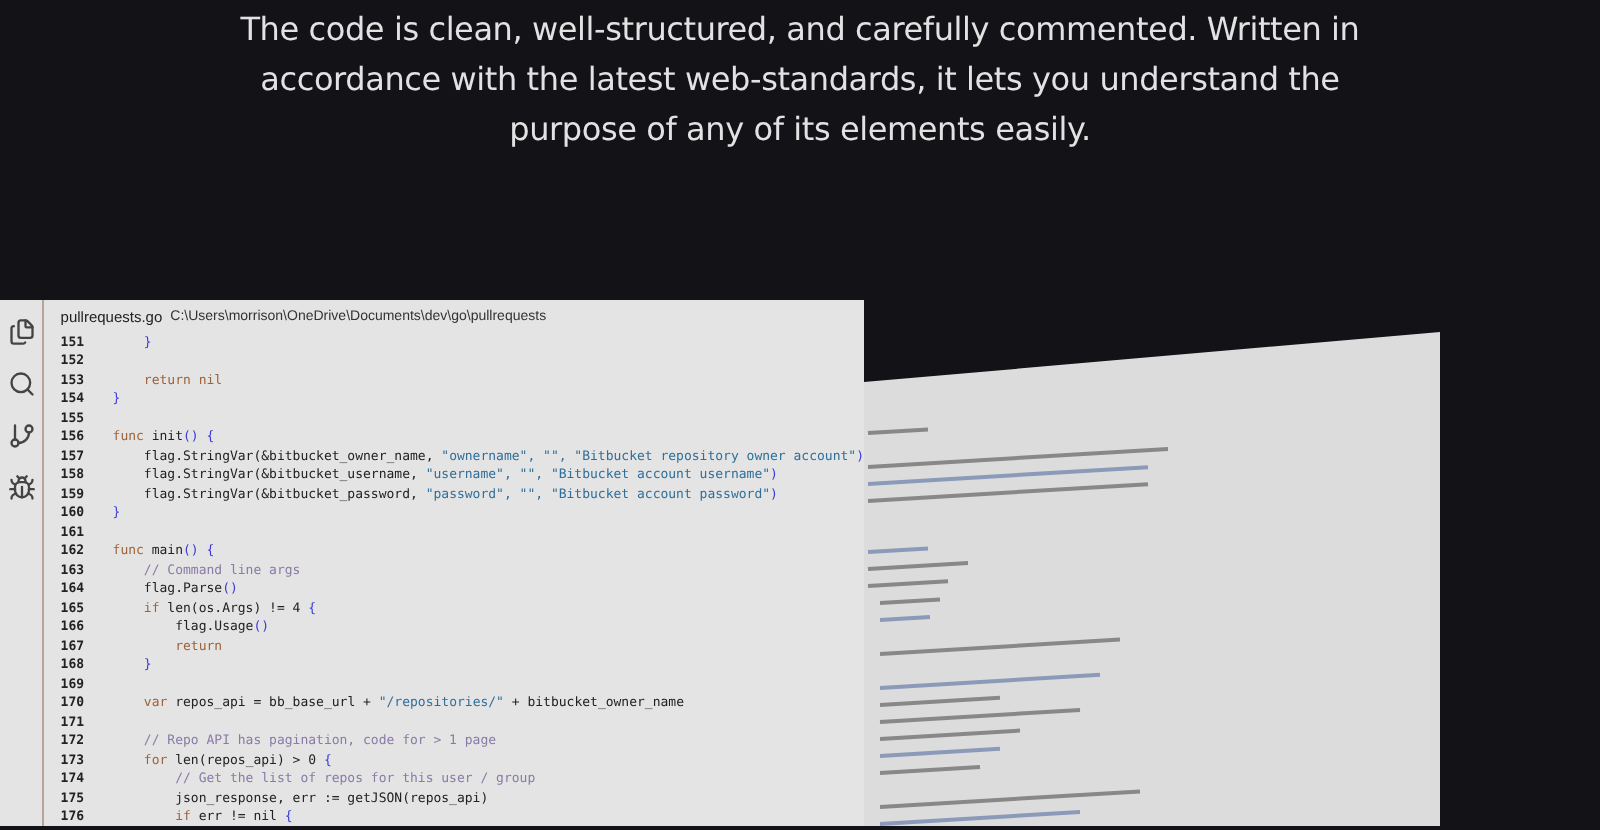 Image resolution: width=1600 pixels, height=830 pixels. What do you see at coordinates (21, 436) in the screenshot?
I see `git-branch-icon` at bounding box center [21, 436].